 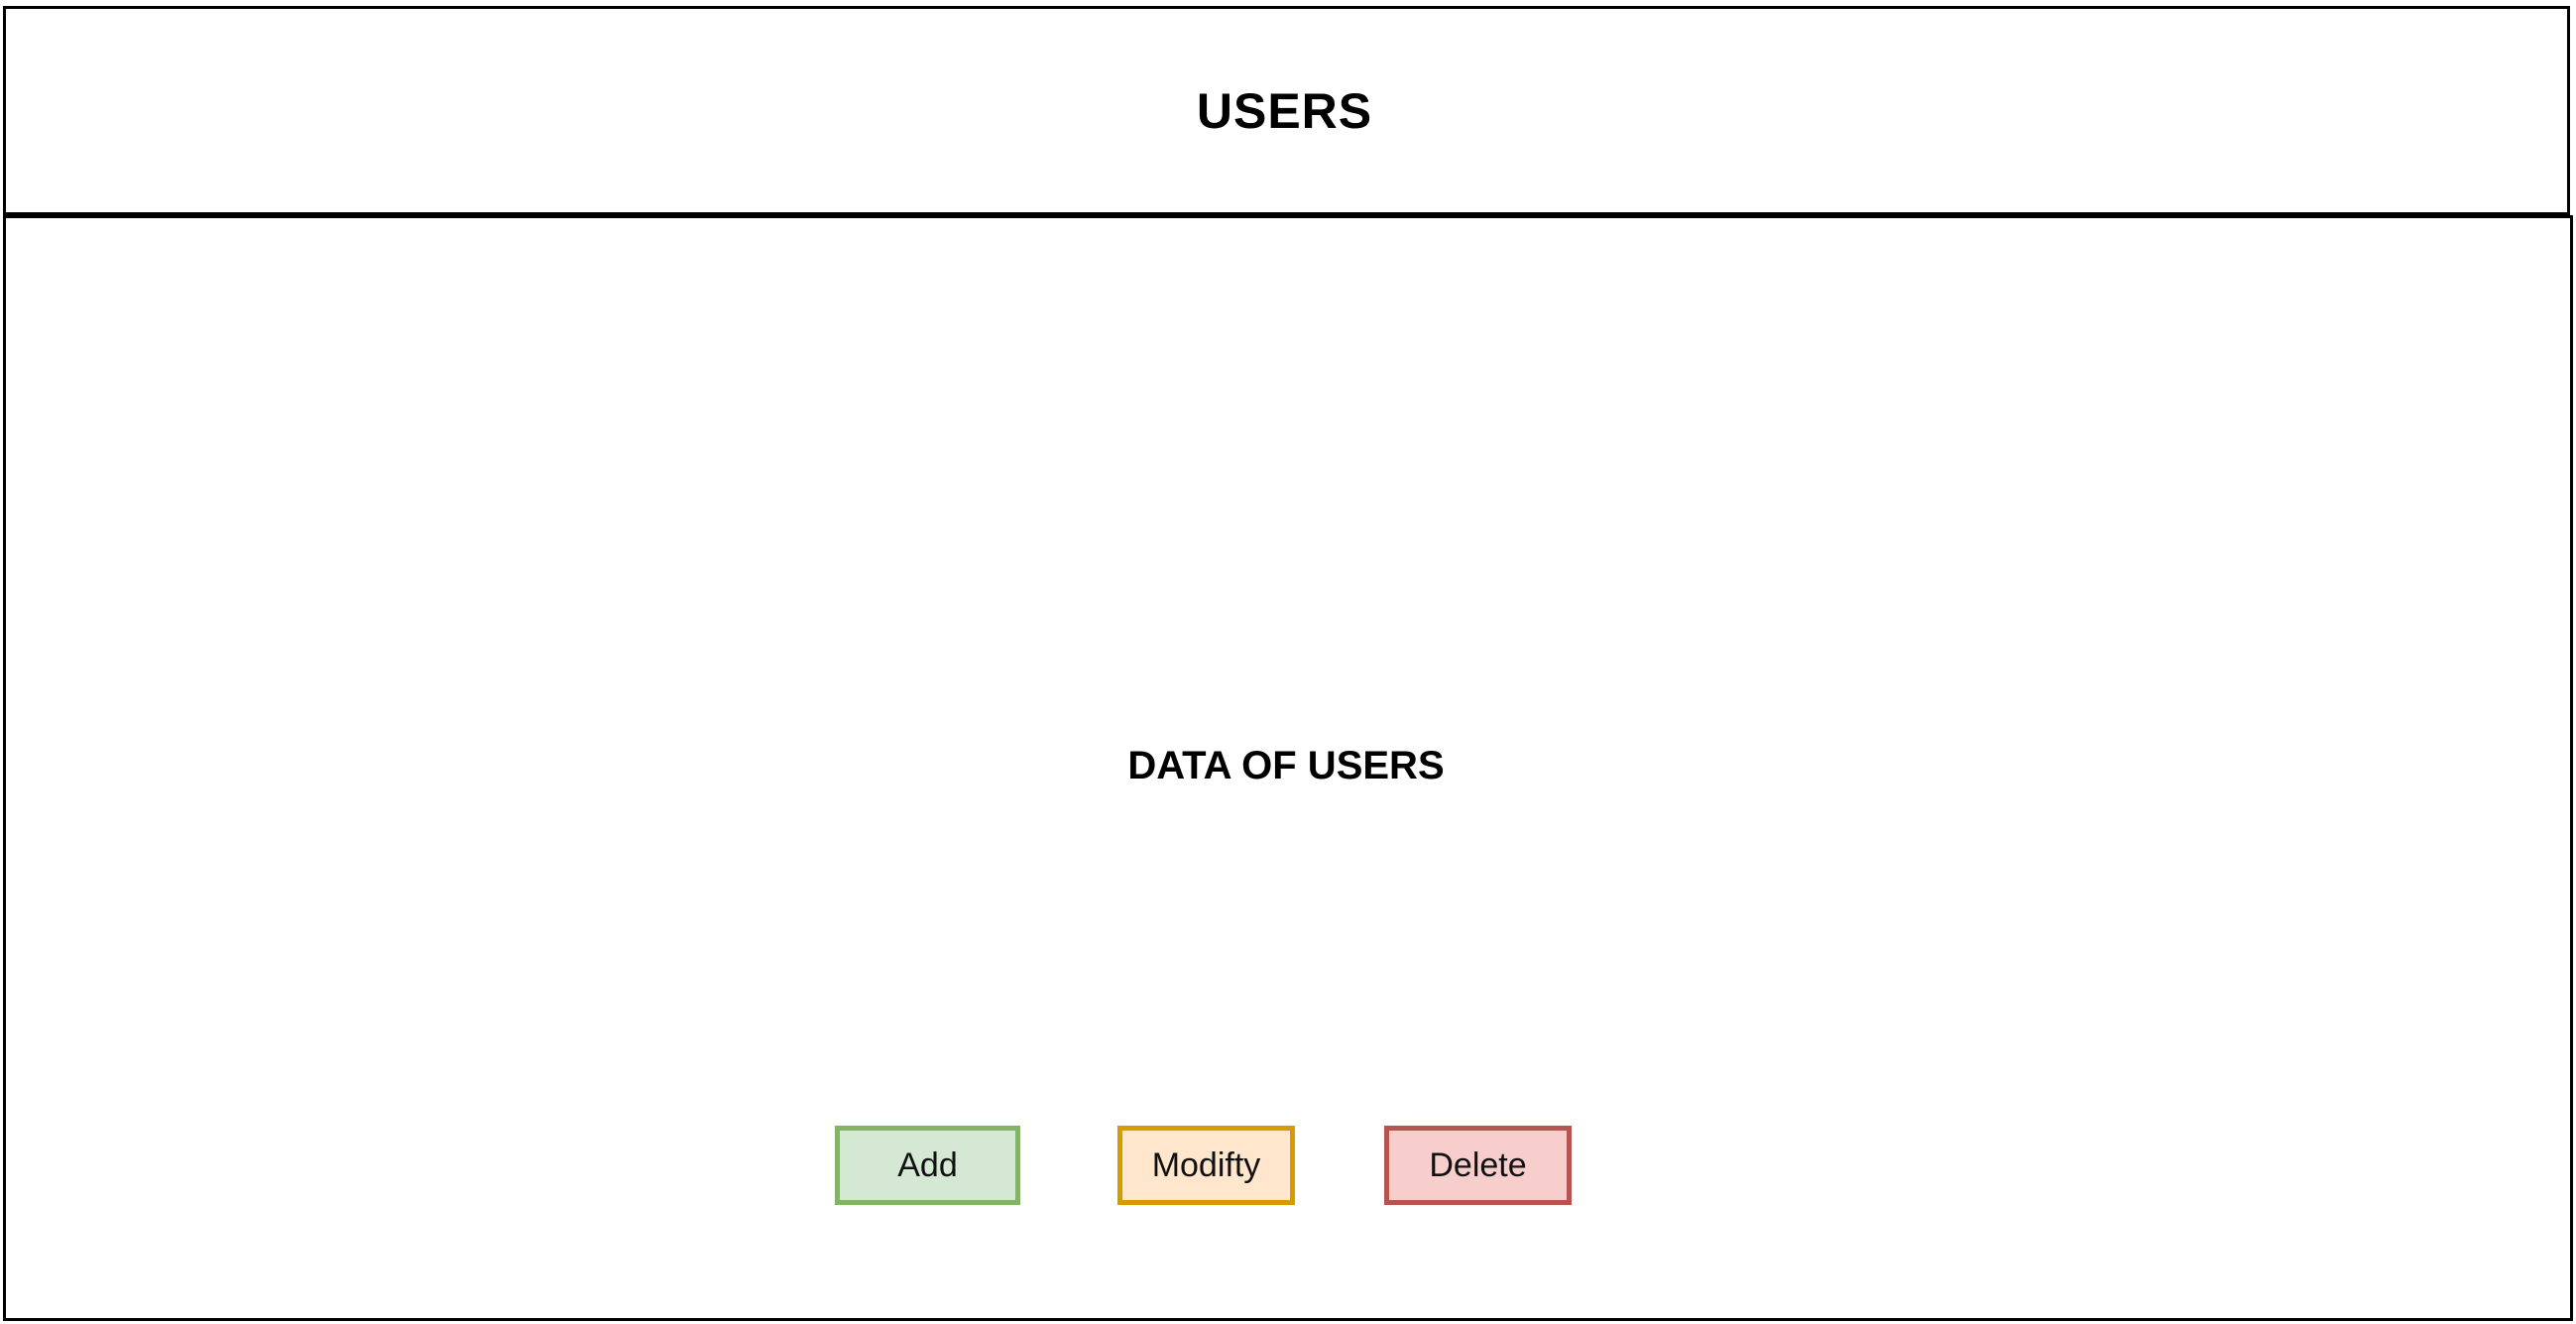 What do you see at coordinates (1286, 765) in the screenshot?
I see `users-data-label: DATA OF USERS` at bounding box center [1286, 765].